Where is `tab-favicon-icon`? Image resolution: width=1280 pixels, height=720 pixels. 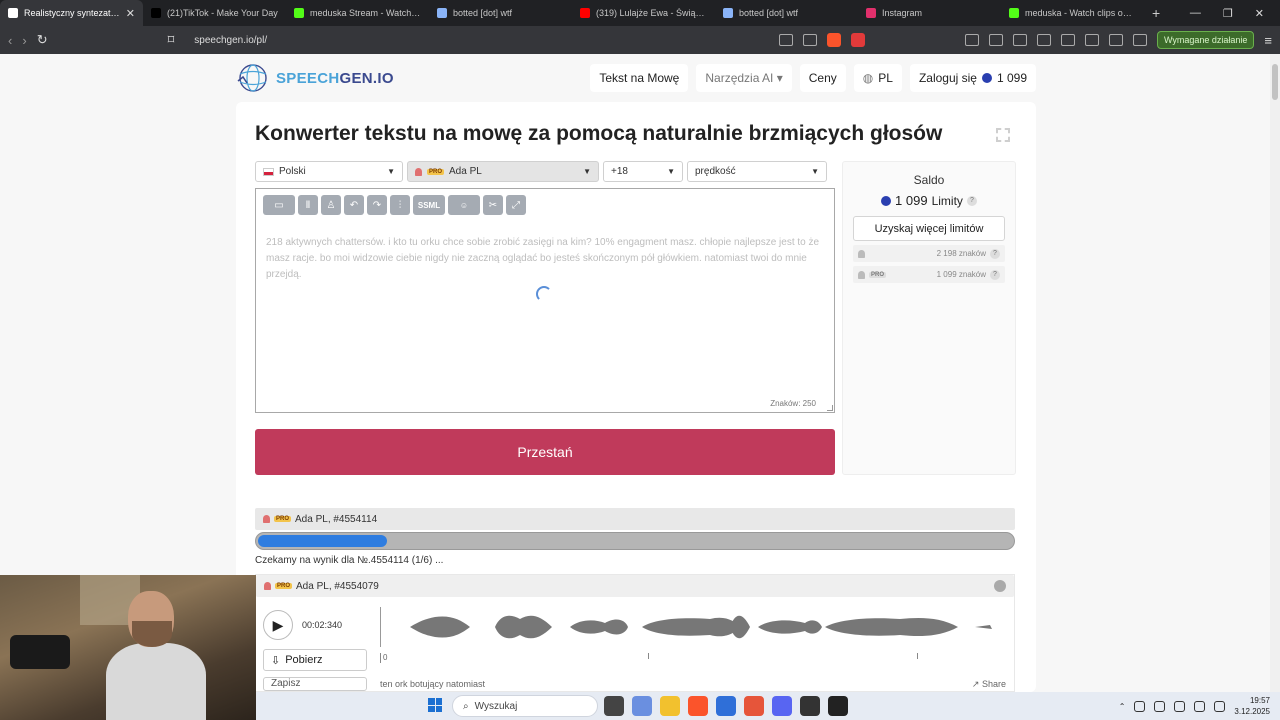
tab-favicon-icon is located at coordinates (13, 13).